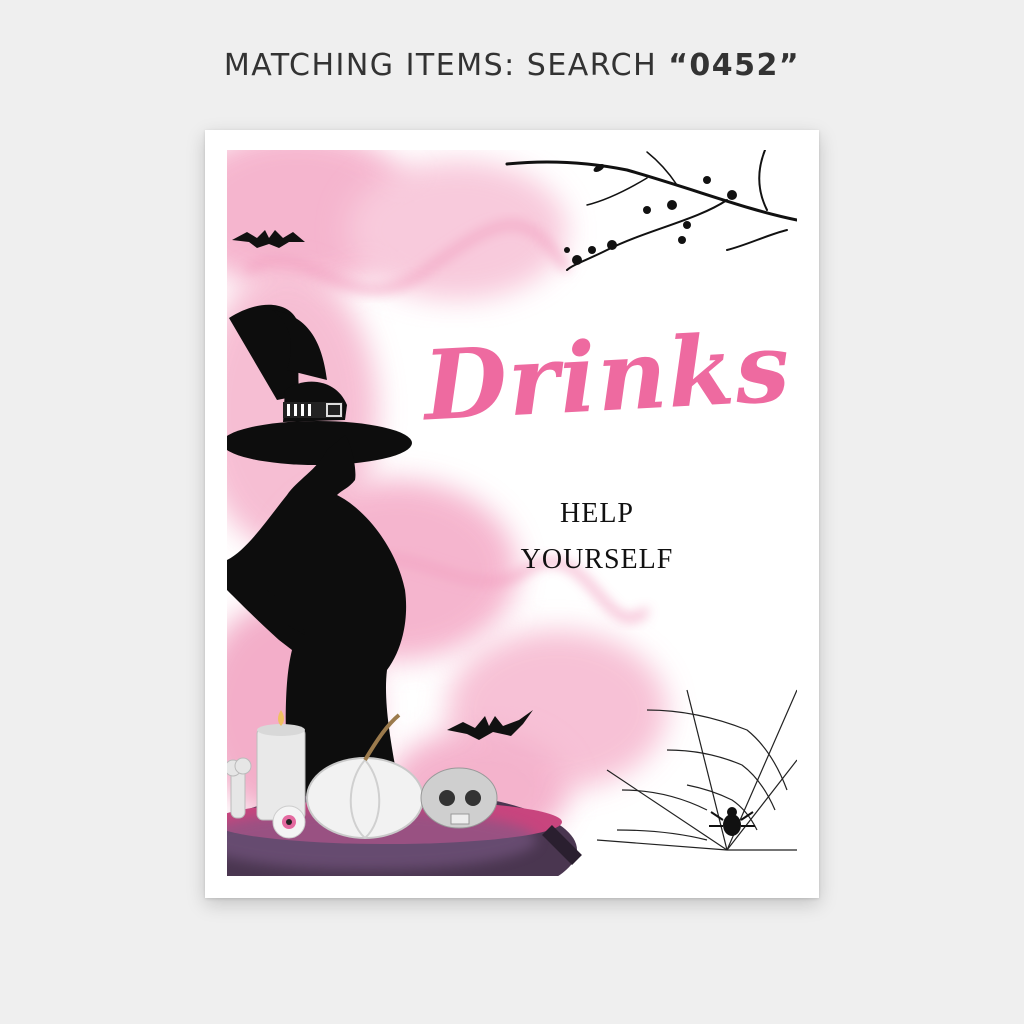 Image resolution: width=1024 pixels, height=1024 pixels. Describe the element at coordinates (607, 376) in the screenshot. I see `sign-title: Drinks` at that location.